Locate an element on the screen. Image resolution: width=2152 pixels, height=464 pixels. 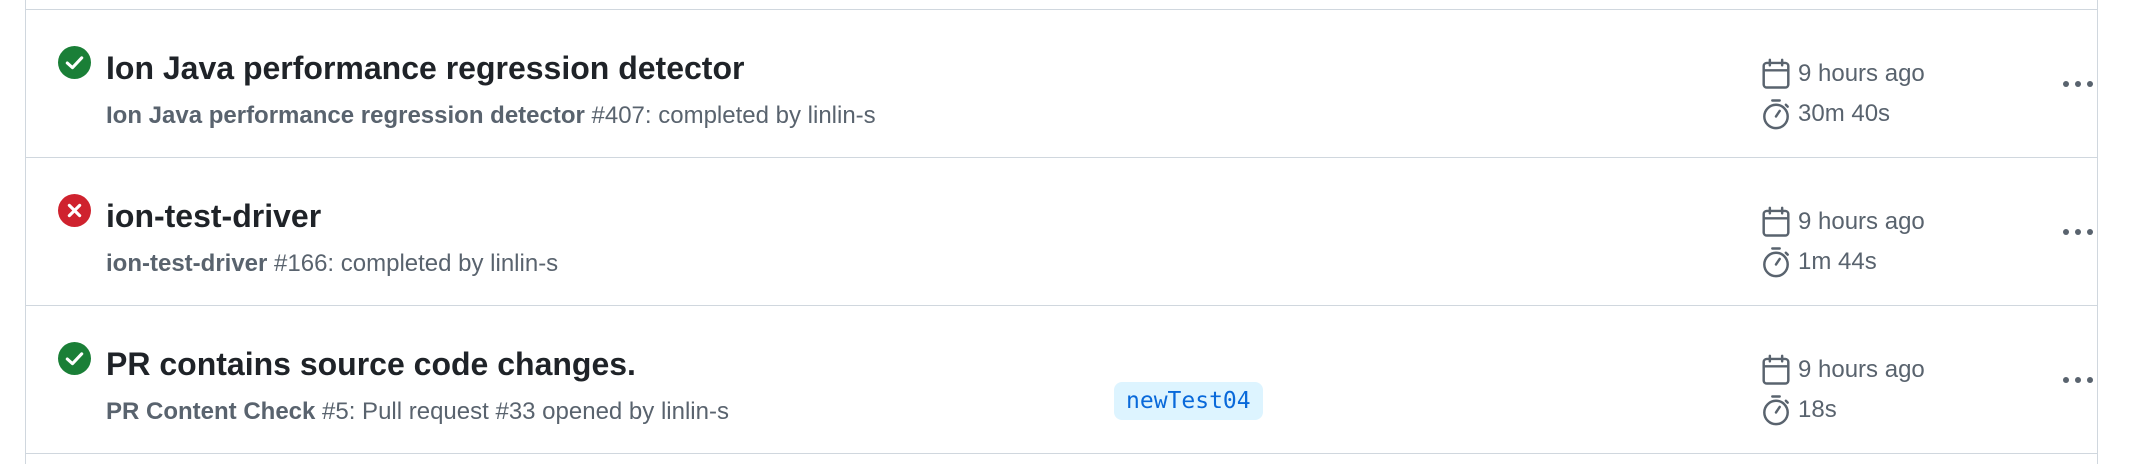
workflow-name: PR Content Check is located at coordinates (210, 411).